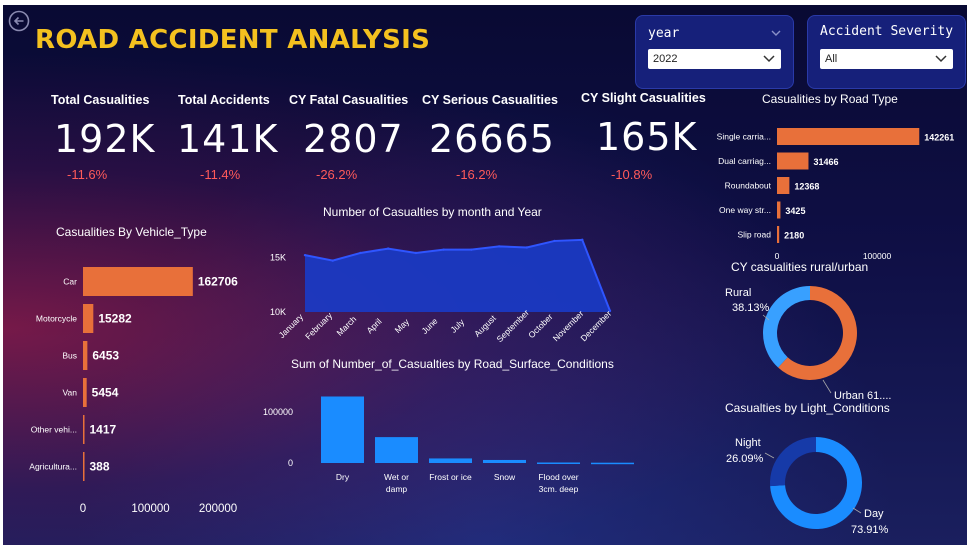  What do you see at coordinates (745, 459) in the screenshot?
I see `data-label: 26.09%` at bounding box center [745, 459].